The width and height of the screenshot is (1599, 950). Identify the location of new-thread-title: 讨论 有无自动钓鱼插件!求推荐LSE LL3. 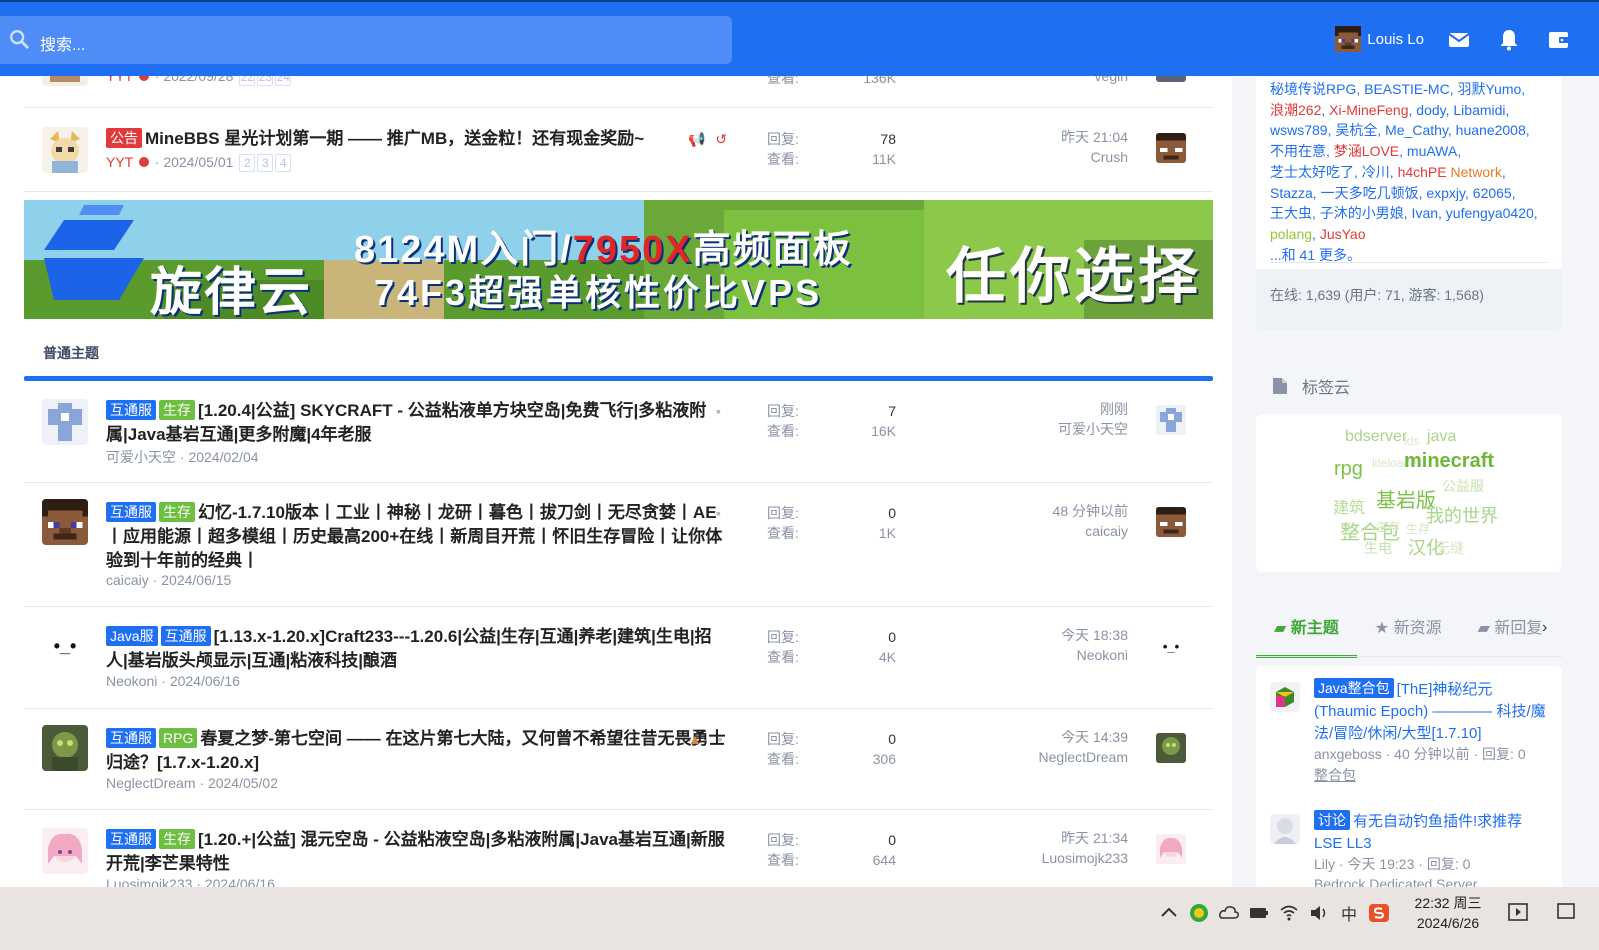
(1432, 832).